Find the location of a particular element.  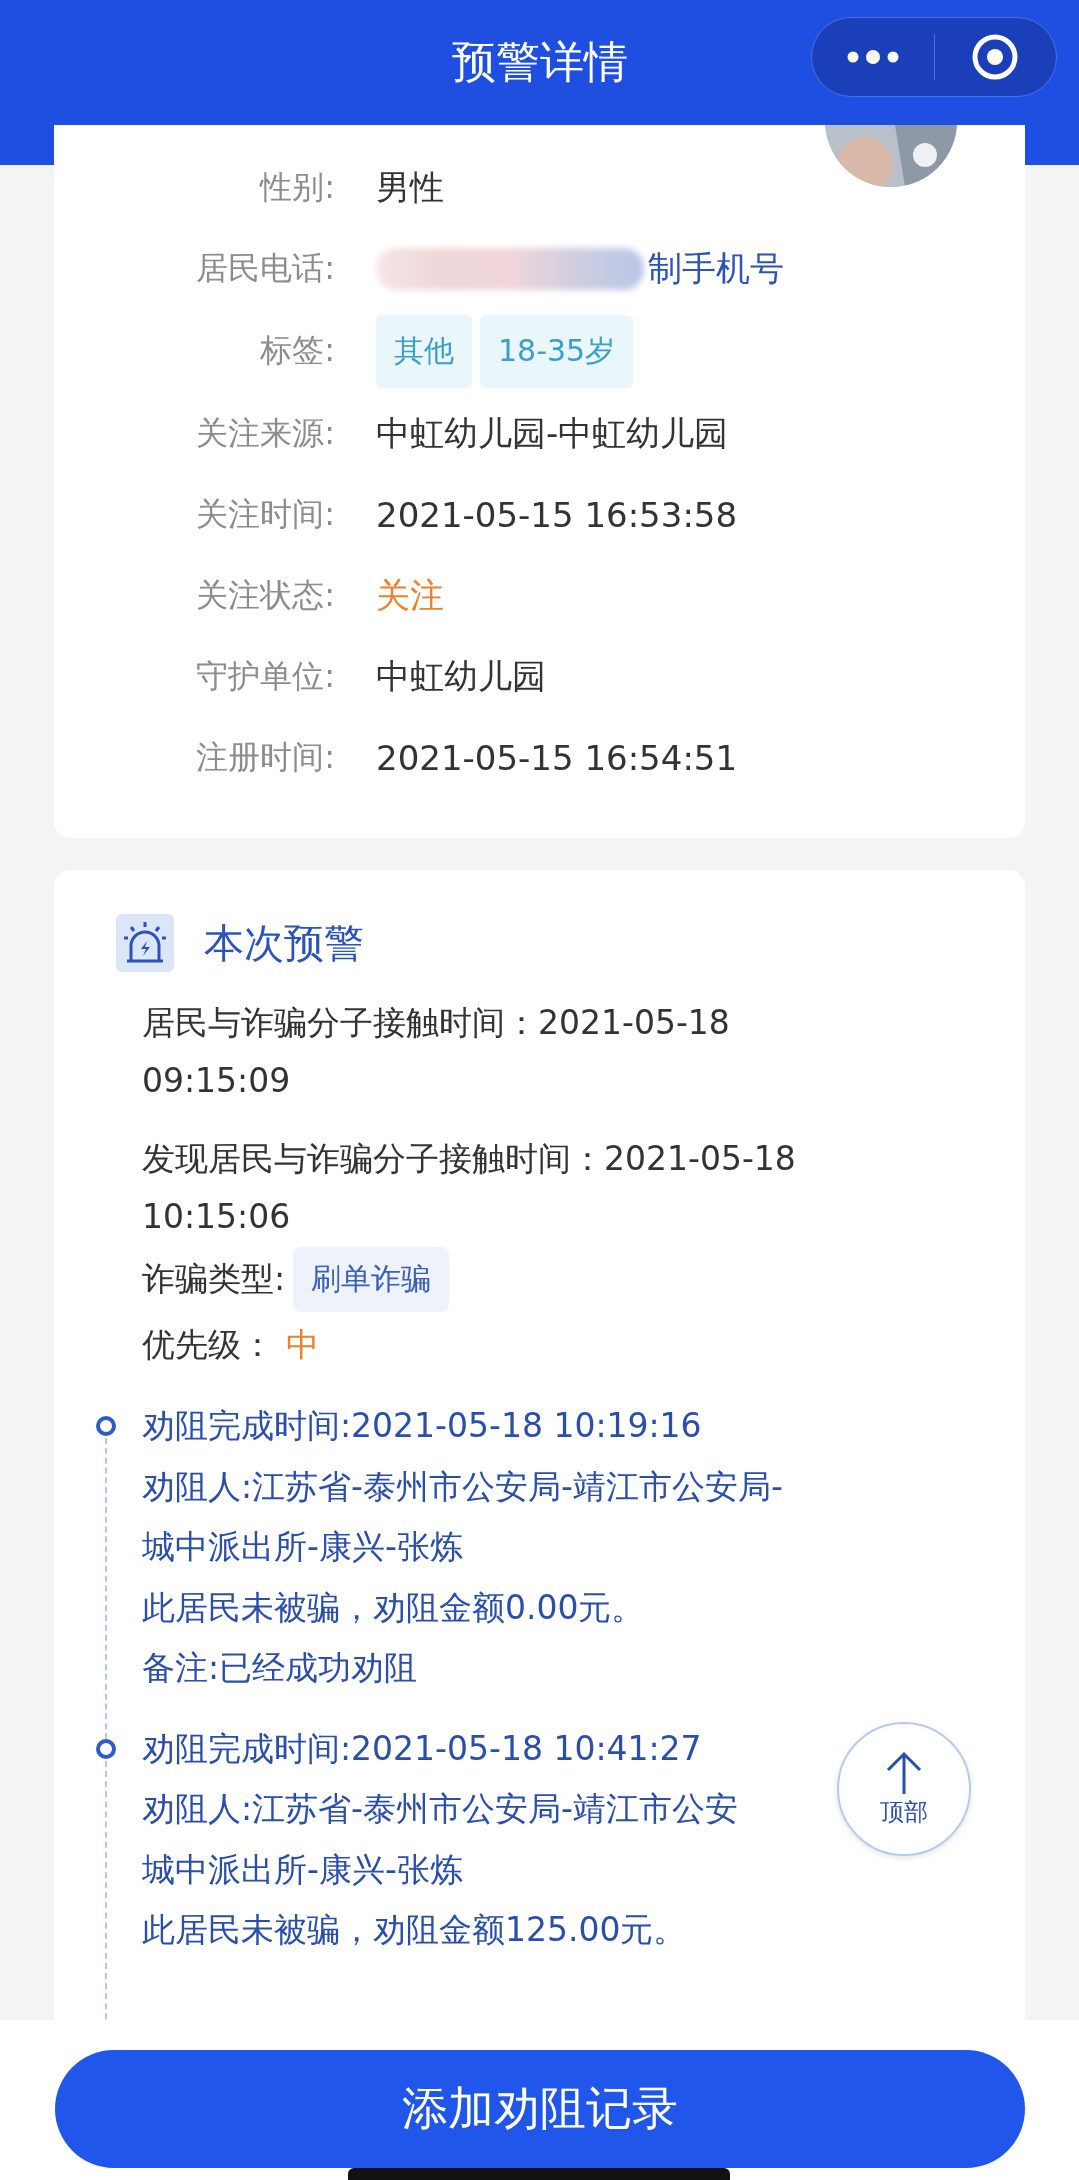

record-text: 劝阻人:江苏省-泰州市公安局-靖江市公安局- is located at coordinates (462, 1486).